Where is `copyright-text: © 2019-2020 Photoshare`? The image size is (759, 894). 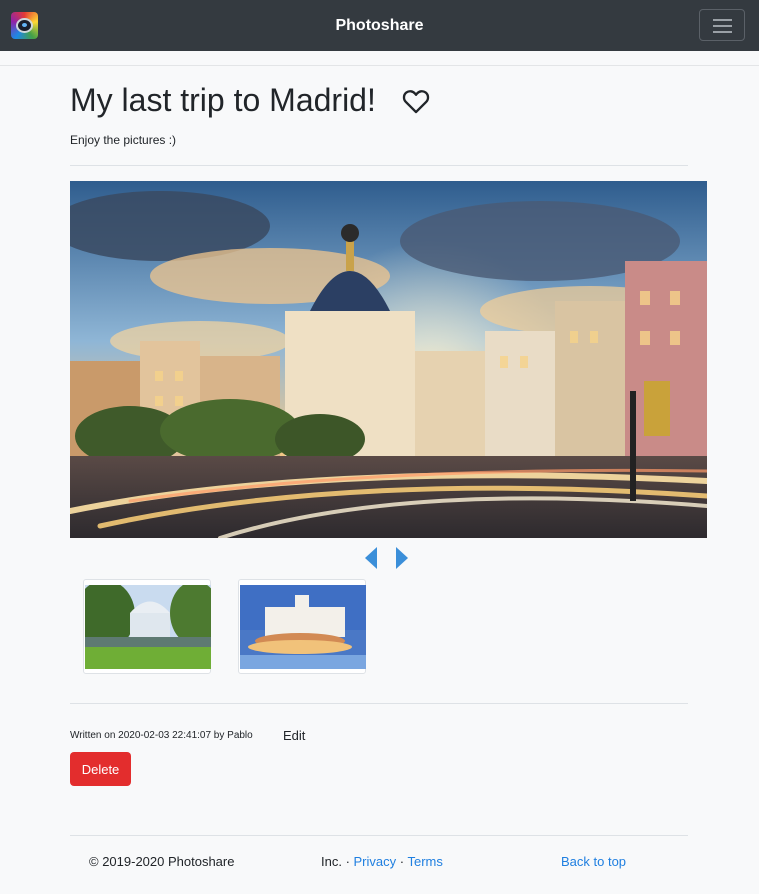
copyright-text: © 2019-2020 Photoshare is located at coordinates (162, 861).